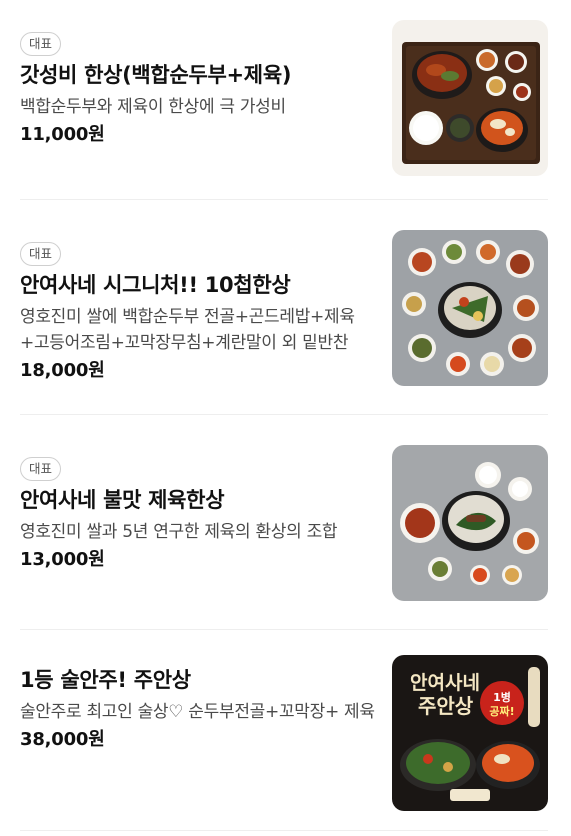 This screenshot has height=836, width=571. What do you see at coordinates (156, 75) in the screenshot?
I see `menu-item-title: 갓성비 한상(백합순두부+제육)` at bounding box center [156, 75].